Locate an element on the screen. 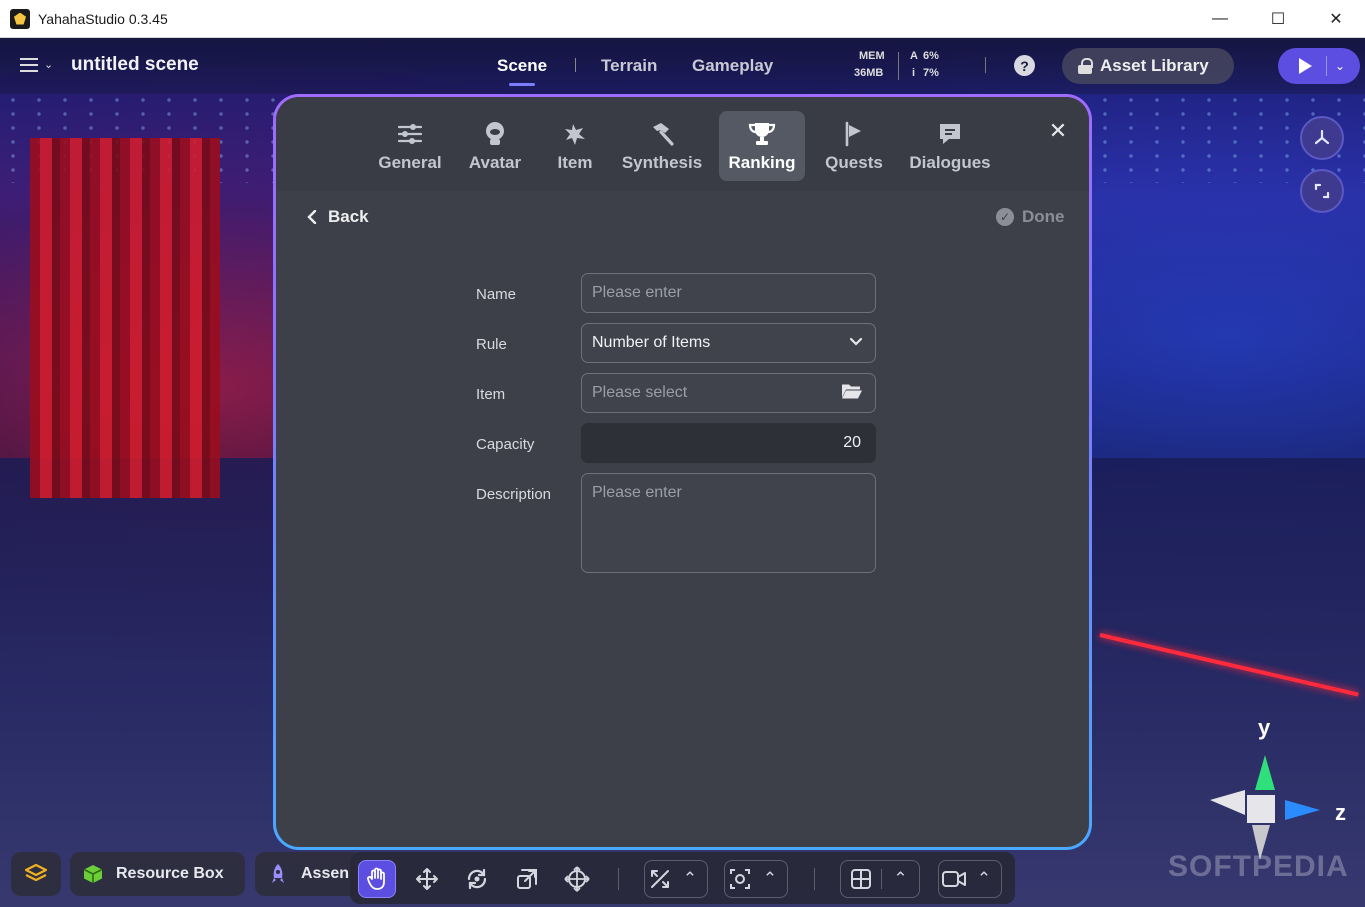  item-label: Item is located at coordinates (491, 394).